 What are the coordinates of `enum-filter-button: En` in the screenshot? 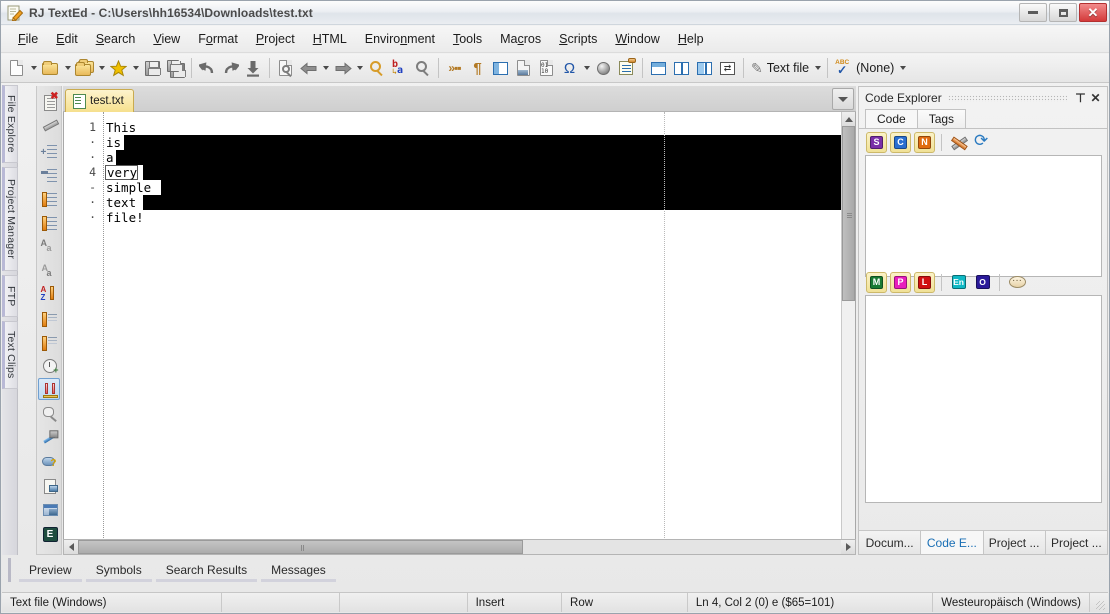 It's located at (958, 282).